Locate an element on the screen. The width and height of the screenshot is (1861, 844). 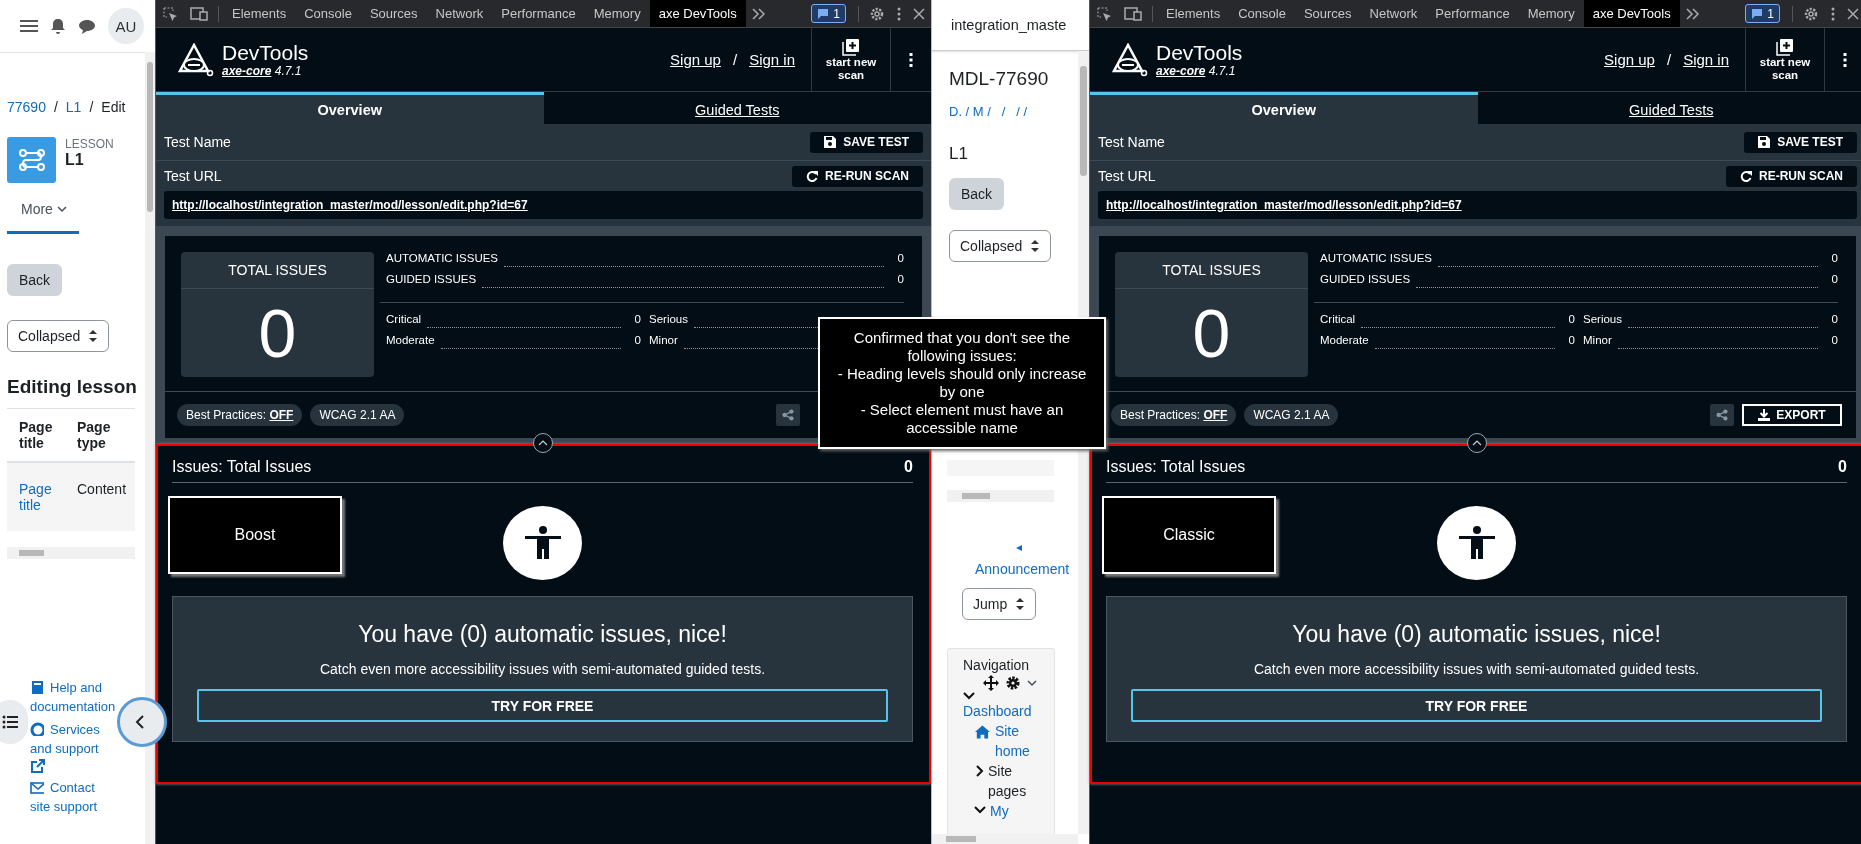
block-title: Navigation is located at coordinates (997, 665).